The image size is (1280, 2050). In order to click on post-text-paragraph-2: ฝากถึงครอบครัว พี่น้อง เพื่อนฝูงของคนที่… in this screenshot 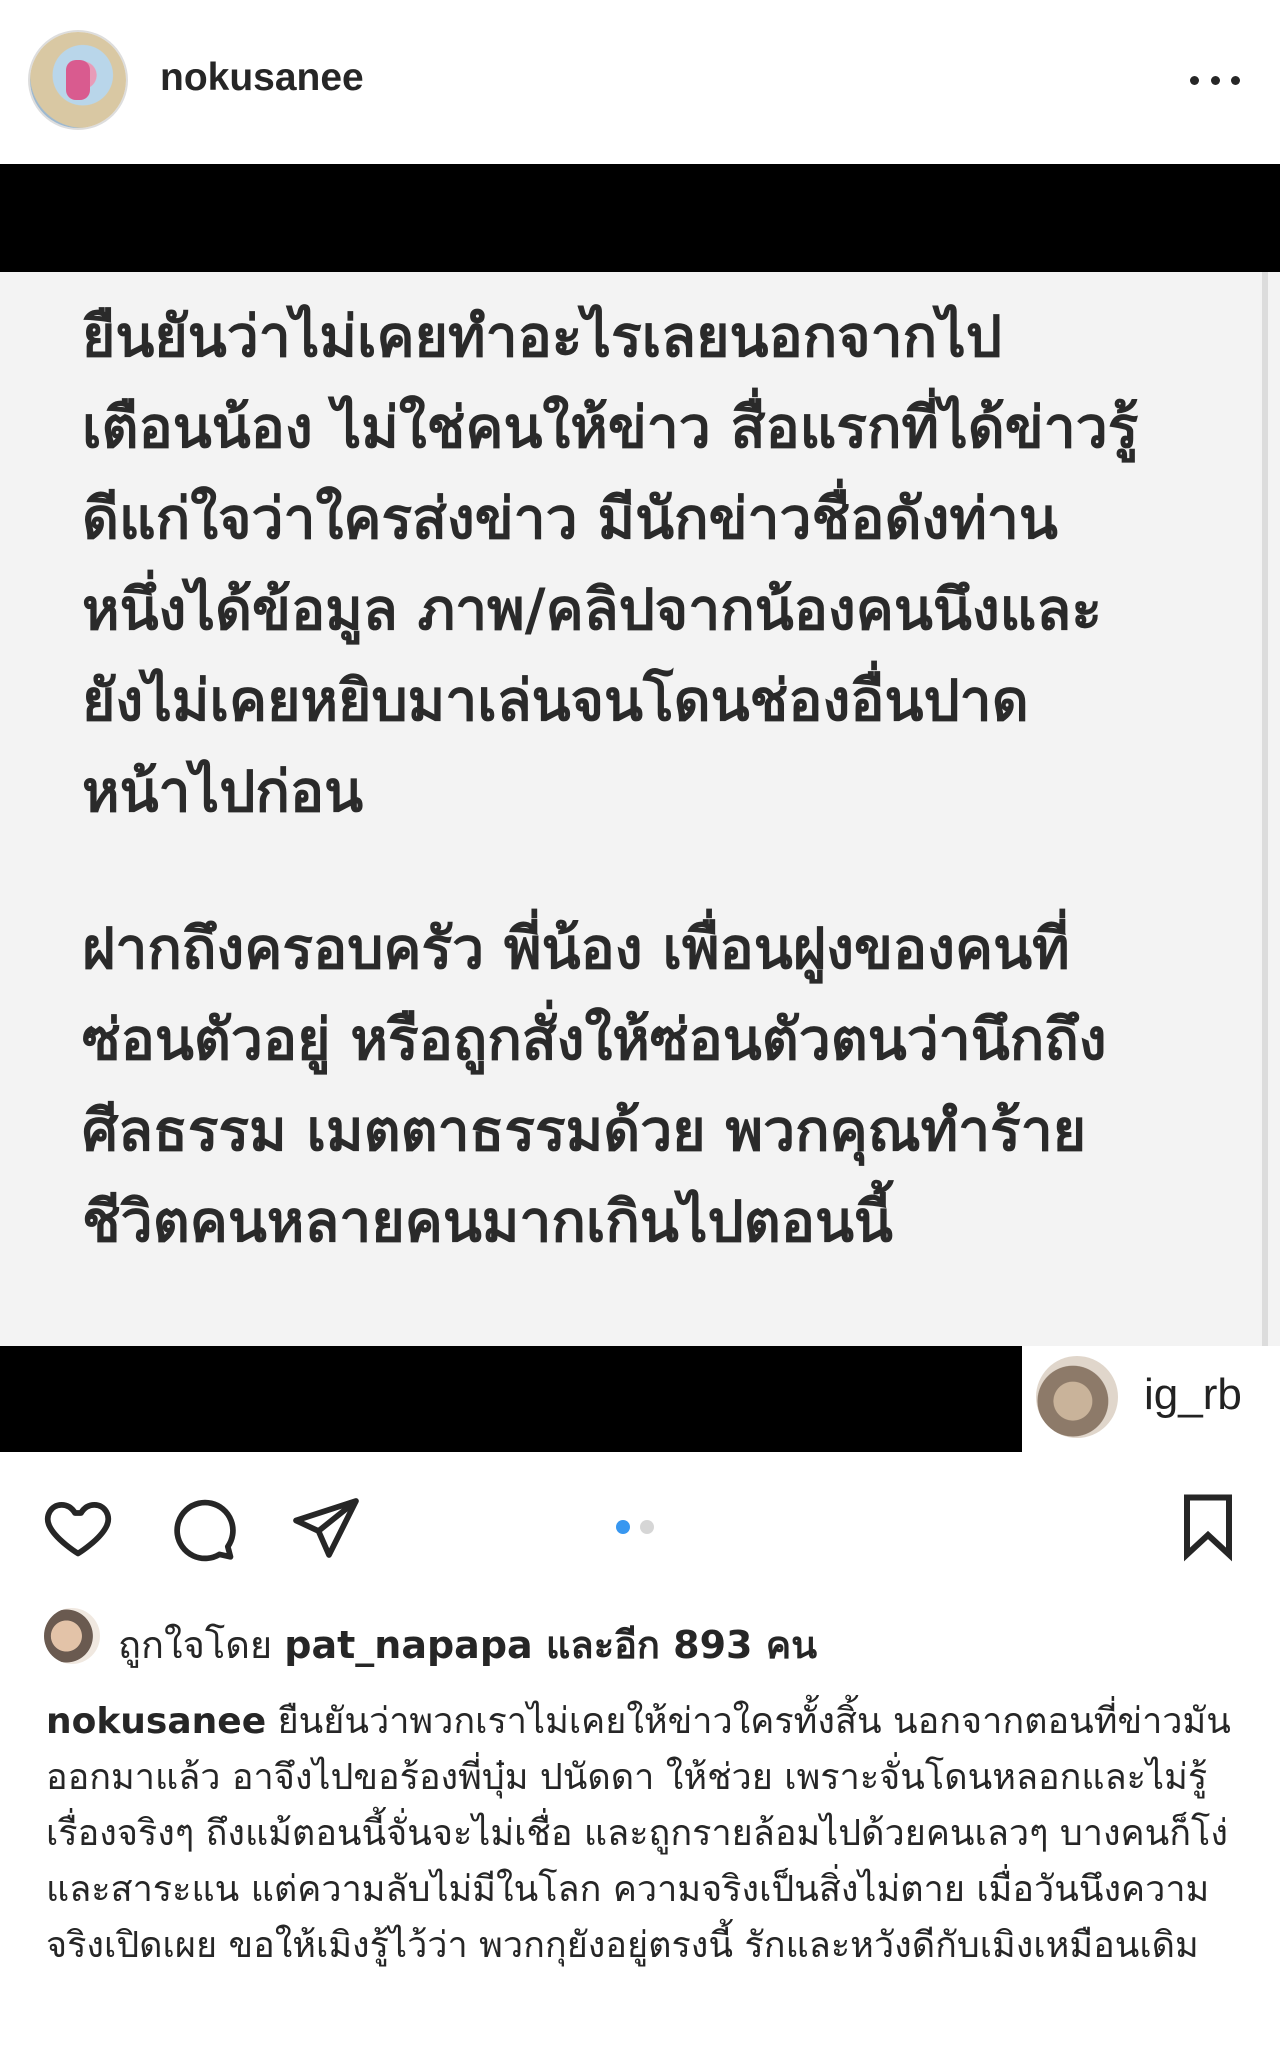, I will do `click(594, 1085)`.